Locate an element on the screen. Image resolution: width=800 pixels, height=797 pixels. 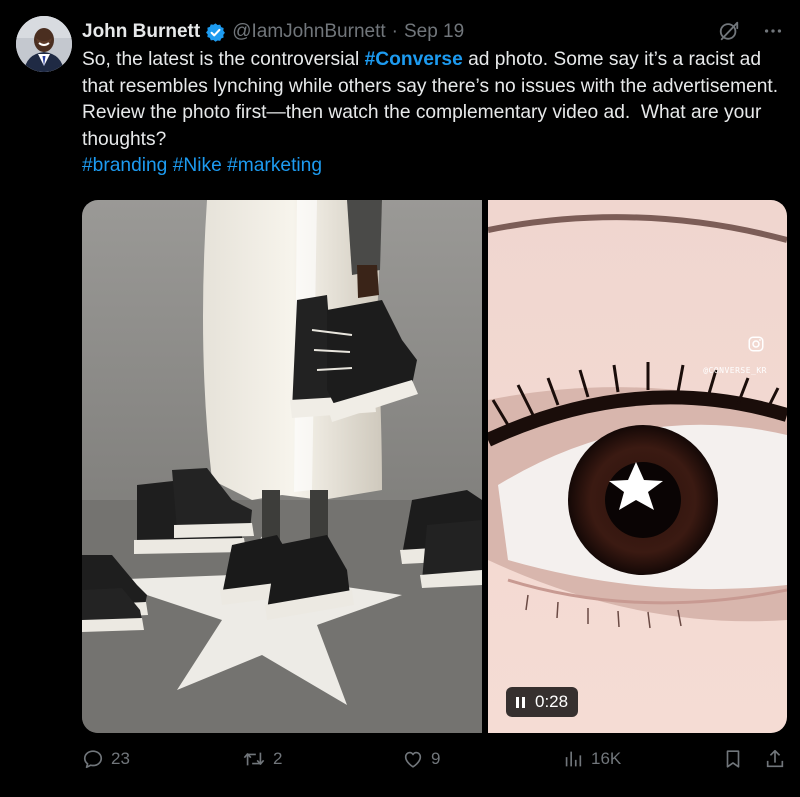
like-button: 9 is located at coordinates (421, 759).